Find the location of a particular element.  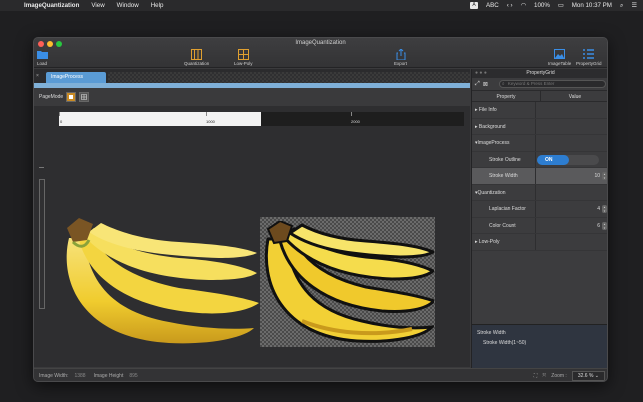

page-mode-label: PageMode is located at coordinates (51, 97).